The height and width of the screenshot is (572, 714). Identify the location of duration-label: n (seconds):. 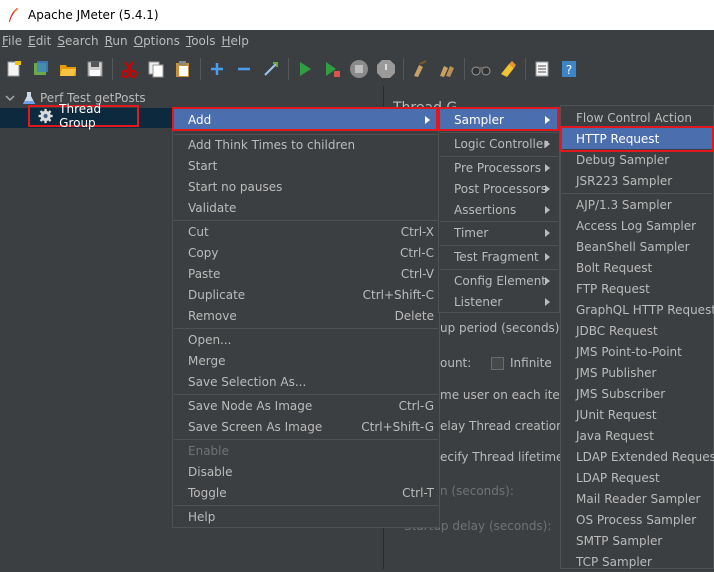
(477, 491).